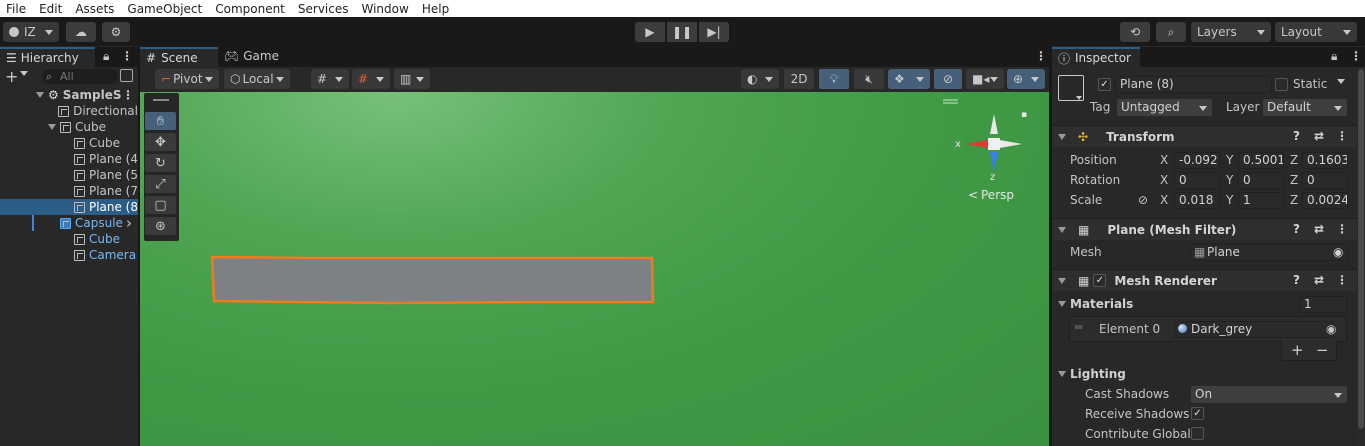 The image size is (1365, 446). I want to click on mesh-object-field: ▦ Plane ◉, so click(1269, 252).